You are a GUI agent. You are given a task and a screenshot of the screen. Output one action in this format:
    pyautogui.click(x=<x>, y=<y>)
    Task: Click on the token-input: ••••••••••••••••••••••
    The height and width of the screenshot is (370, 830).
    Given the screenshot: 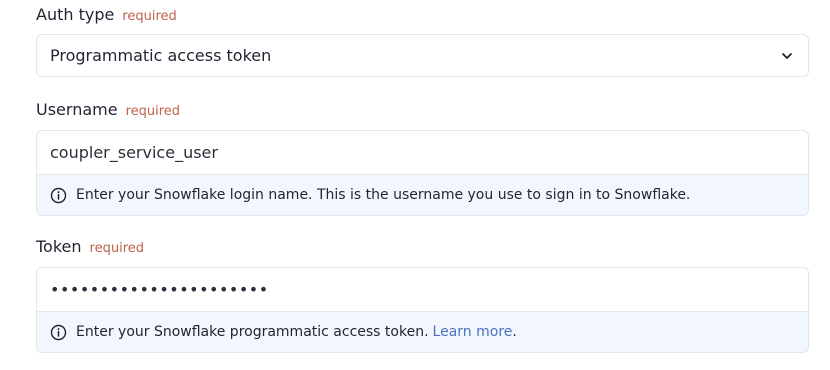 What is the action you would take?
    pyautogui.click(x=422, y=289)
    